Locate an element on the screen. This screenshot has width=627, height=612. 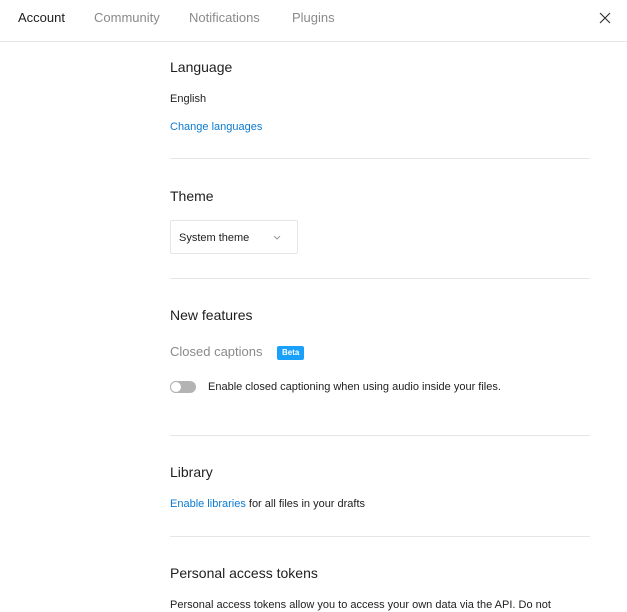
chevron-down-icon is located at coordinates (277, 237).